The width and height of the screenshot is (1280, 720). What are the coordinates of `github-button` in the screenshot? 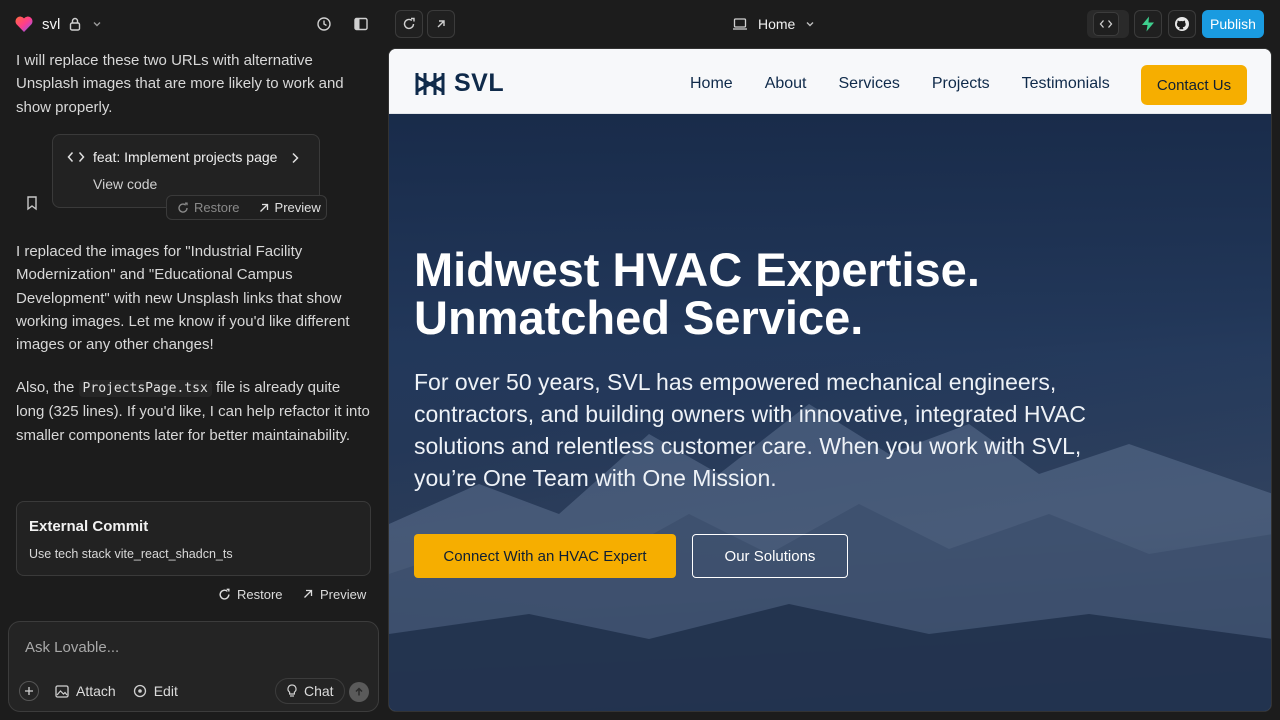 It's located at (1182, 24).